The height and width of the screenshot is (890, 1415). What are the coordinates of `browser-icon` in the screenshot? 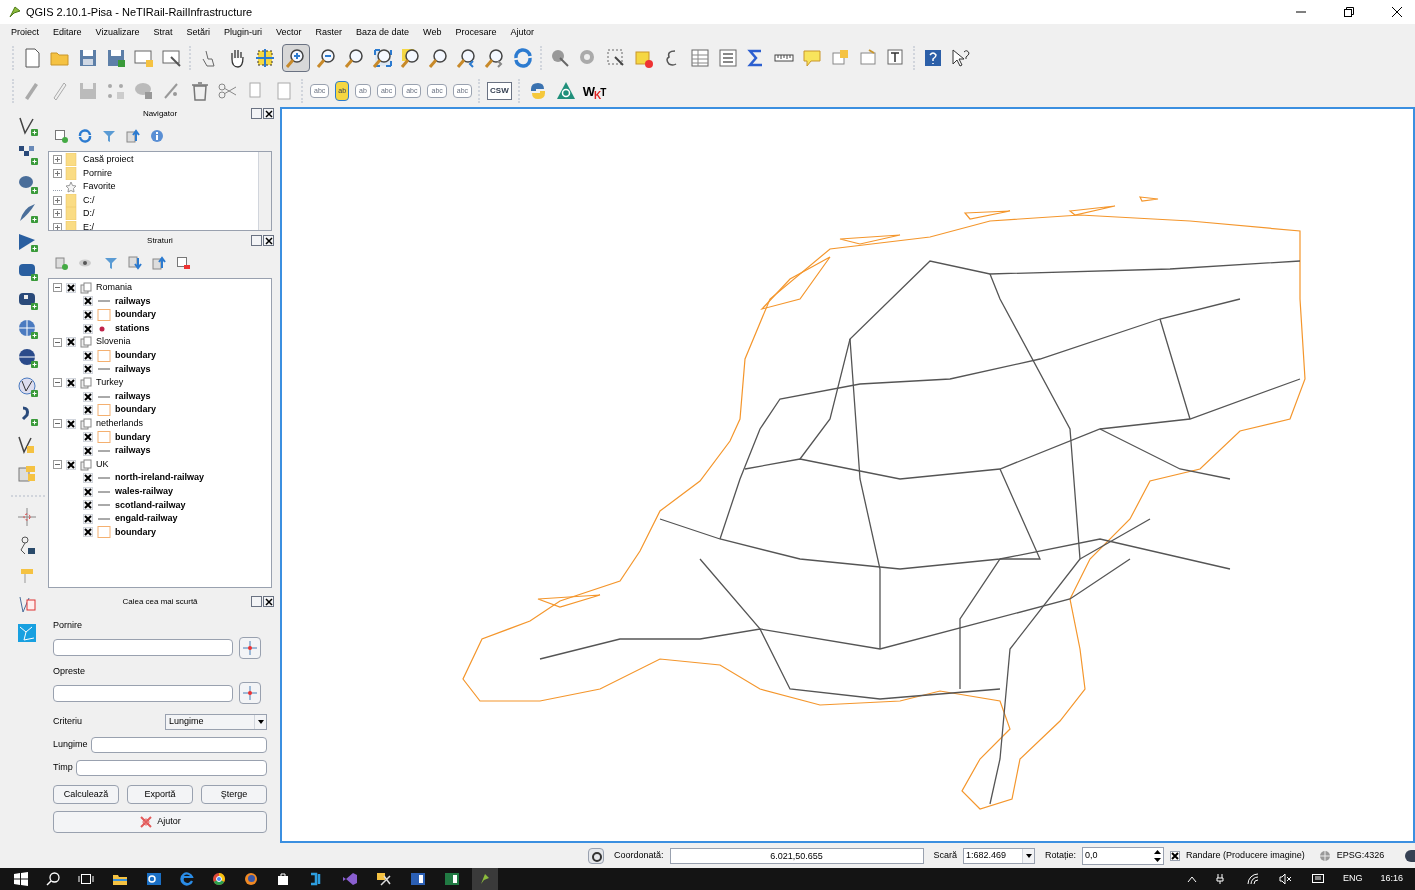 It's located at (251, 879).